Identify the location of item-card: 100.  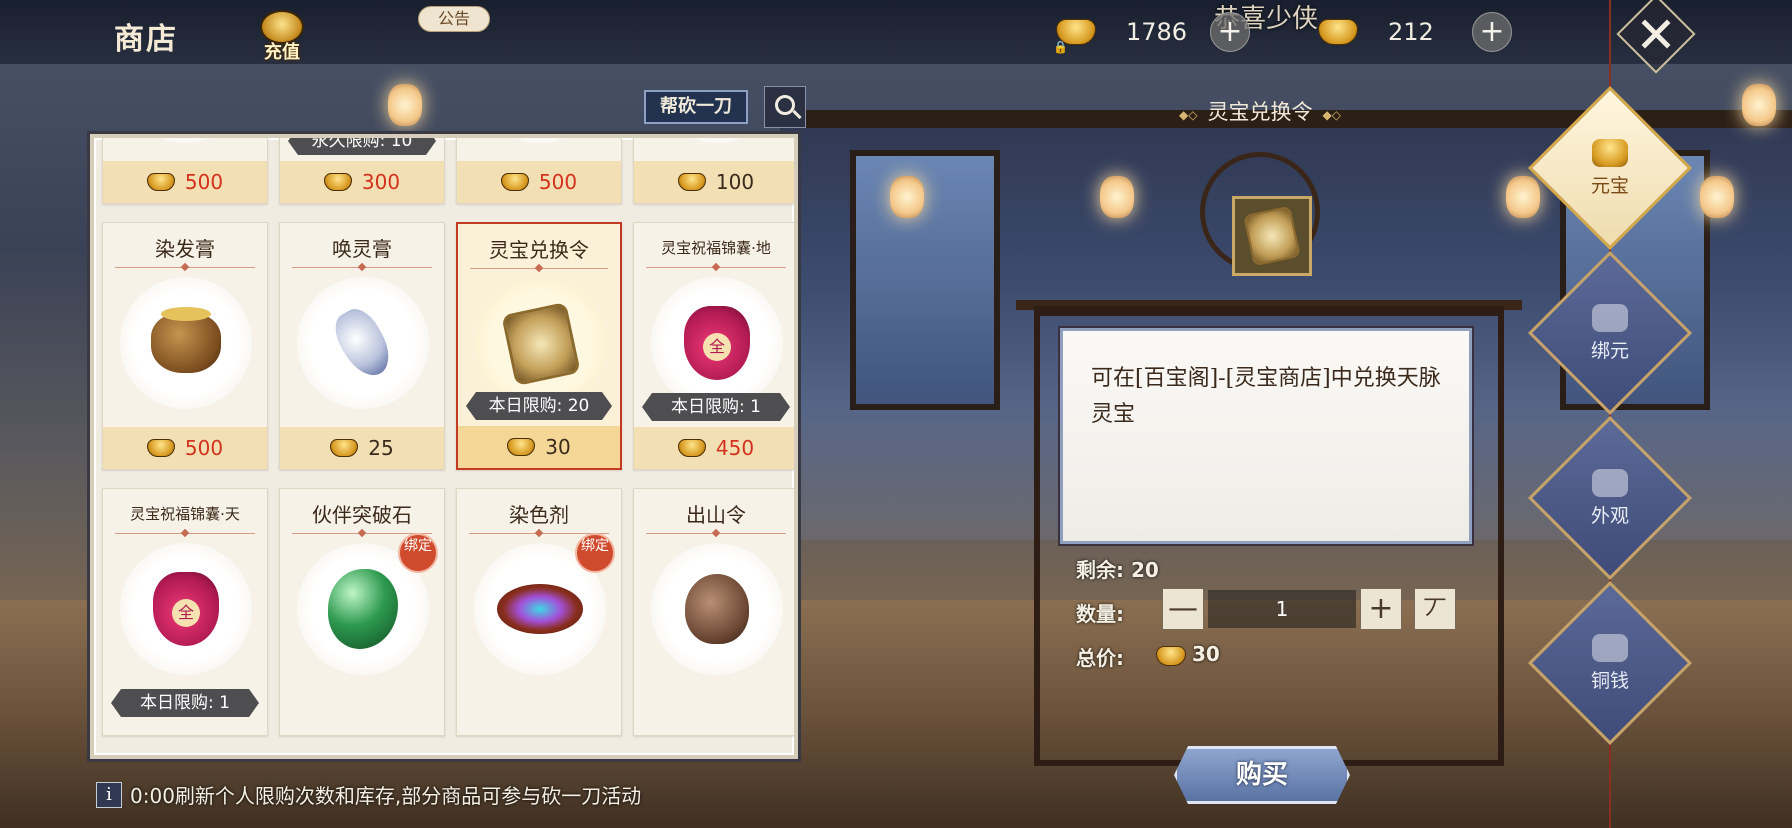
(713, 171).